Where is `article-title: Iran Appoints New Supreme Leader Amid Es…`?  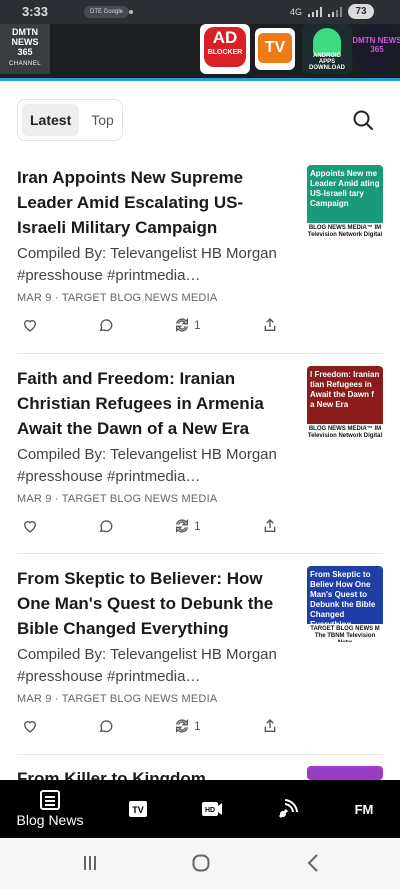
article-title: Iran Appoints New Supreme Leader Amid Es… is located at coordinates (154, 202).